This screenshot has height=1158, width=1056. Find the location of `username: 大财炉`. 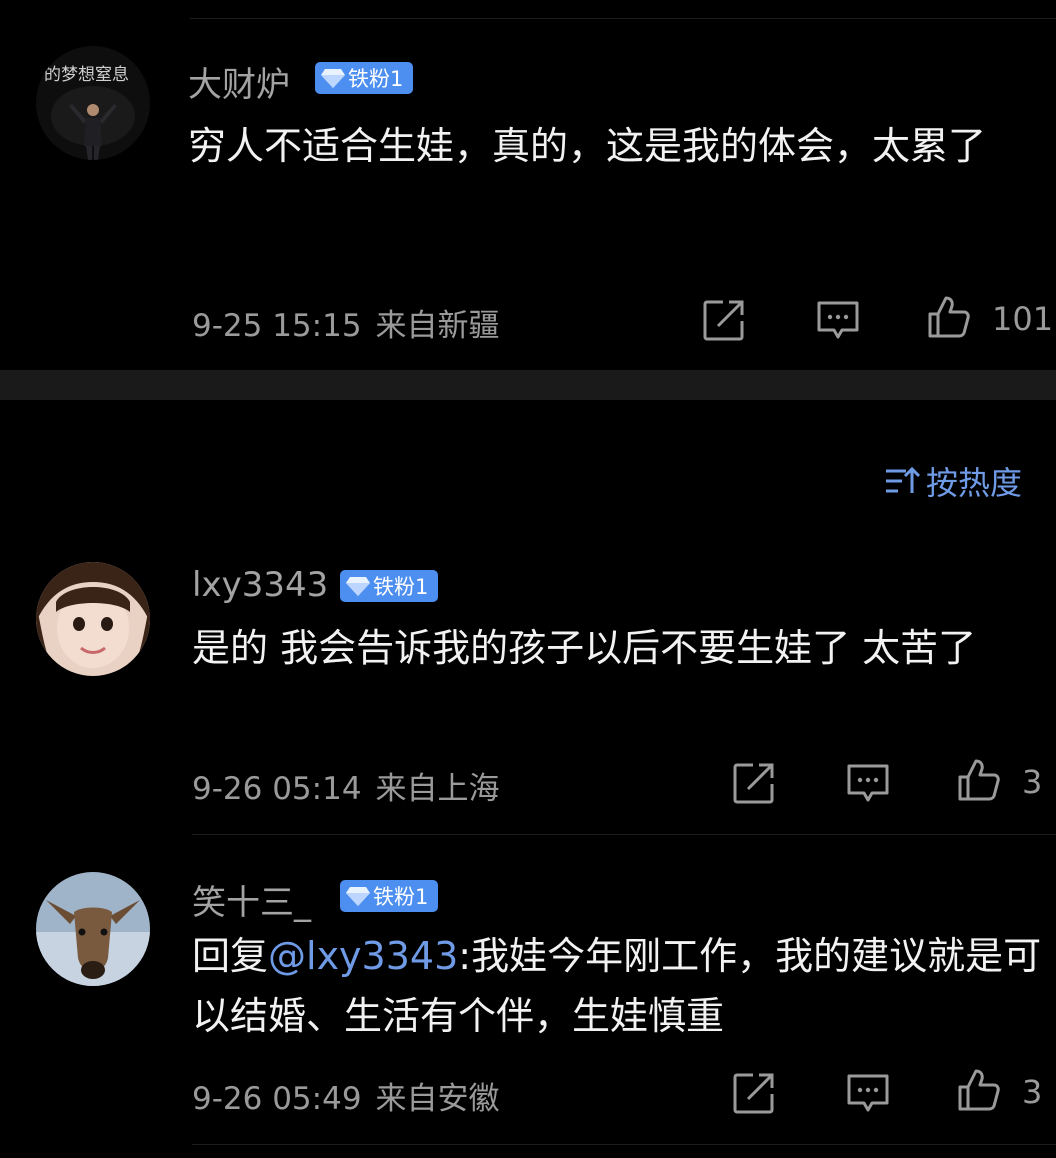

username: 大财炉 is located at coordinates (239, 81).